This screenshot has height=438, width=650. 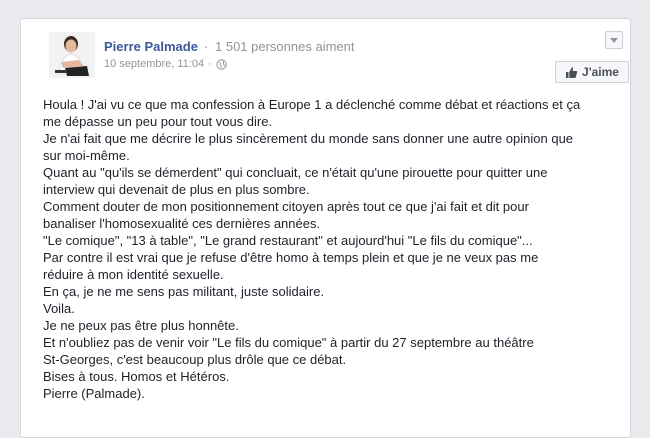 What do you see at coordinates (86, 155) in the screenshot?
I see `post-line: sur moi-même.` at bounding box center [86, 155].